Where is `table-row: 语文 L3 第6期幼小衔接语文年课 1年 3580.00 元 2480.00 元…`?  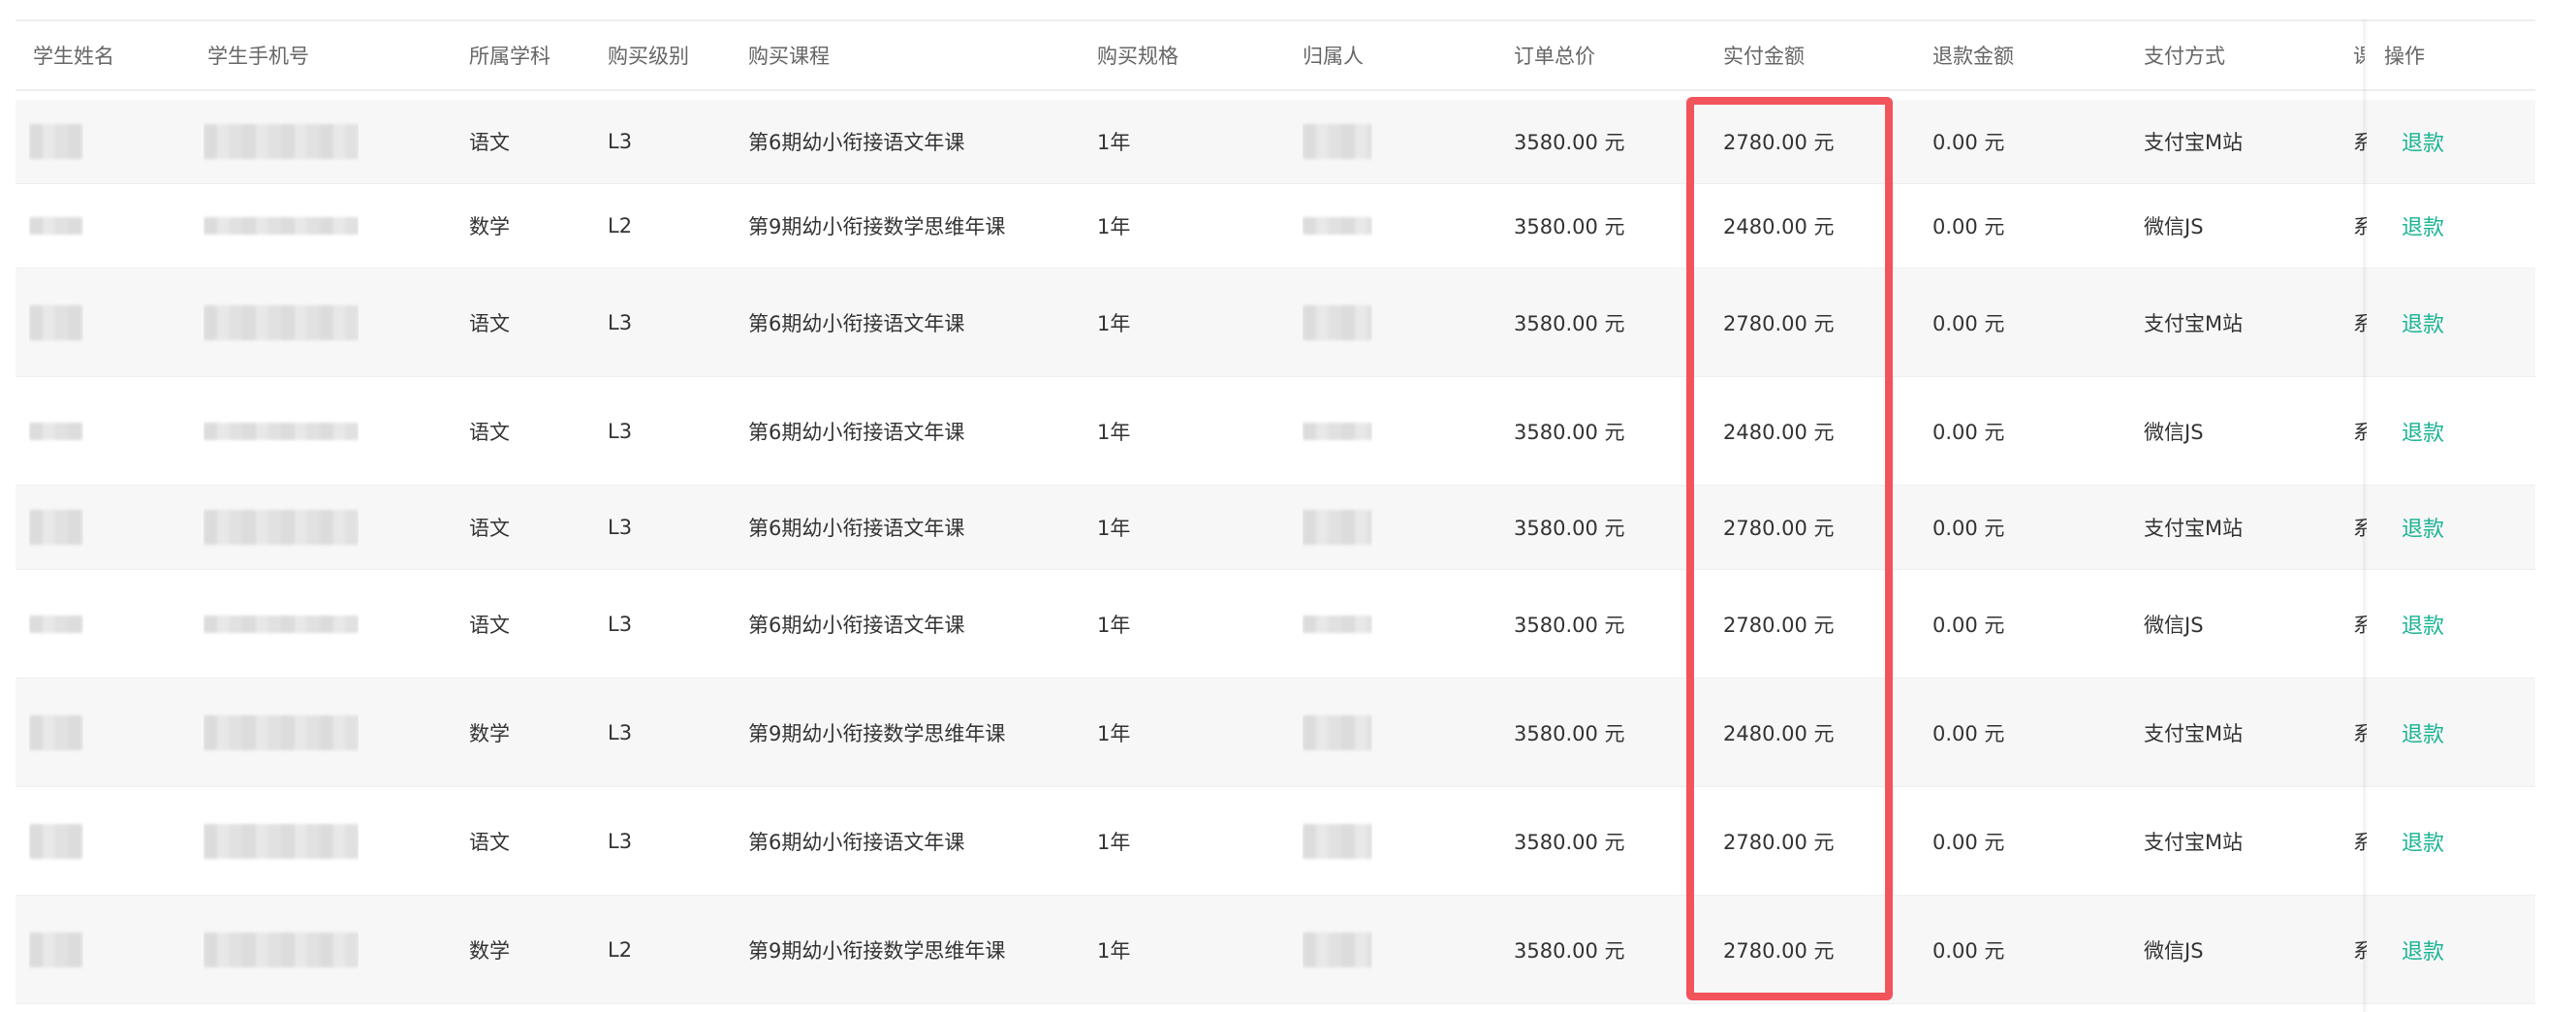 table-row: 语文 L3 第6期幼小衔接语文年课 1年 3580.00 元 2480.00 元… is located at coordinates (1275, 431).